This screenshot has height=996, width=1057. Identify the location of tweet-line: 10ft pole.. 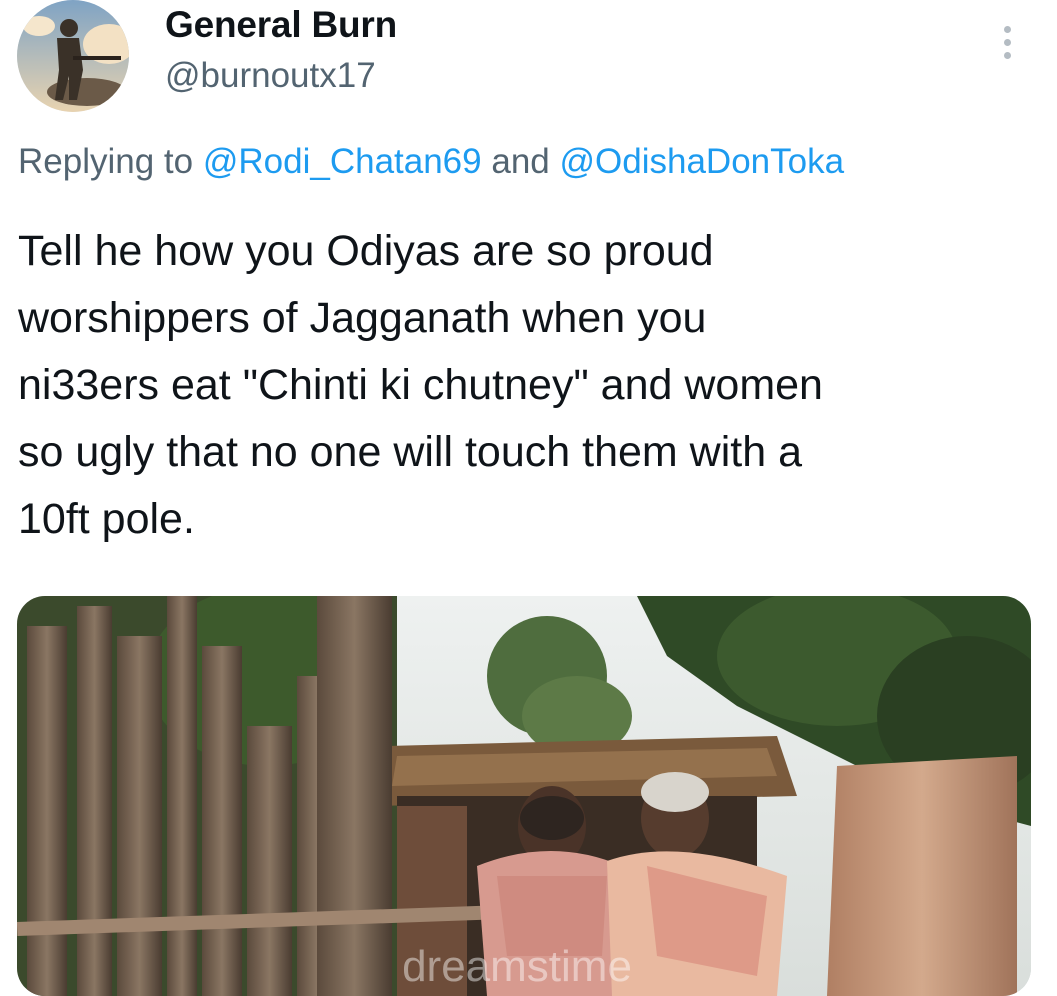
(106, 519).